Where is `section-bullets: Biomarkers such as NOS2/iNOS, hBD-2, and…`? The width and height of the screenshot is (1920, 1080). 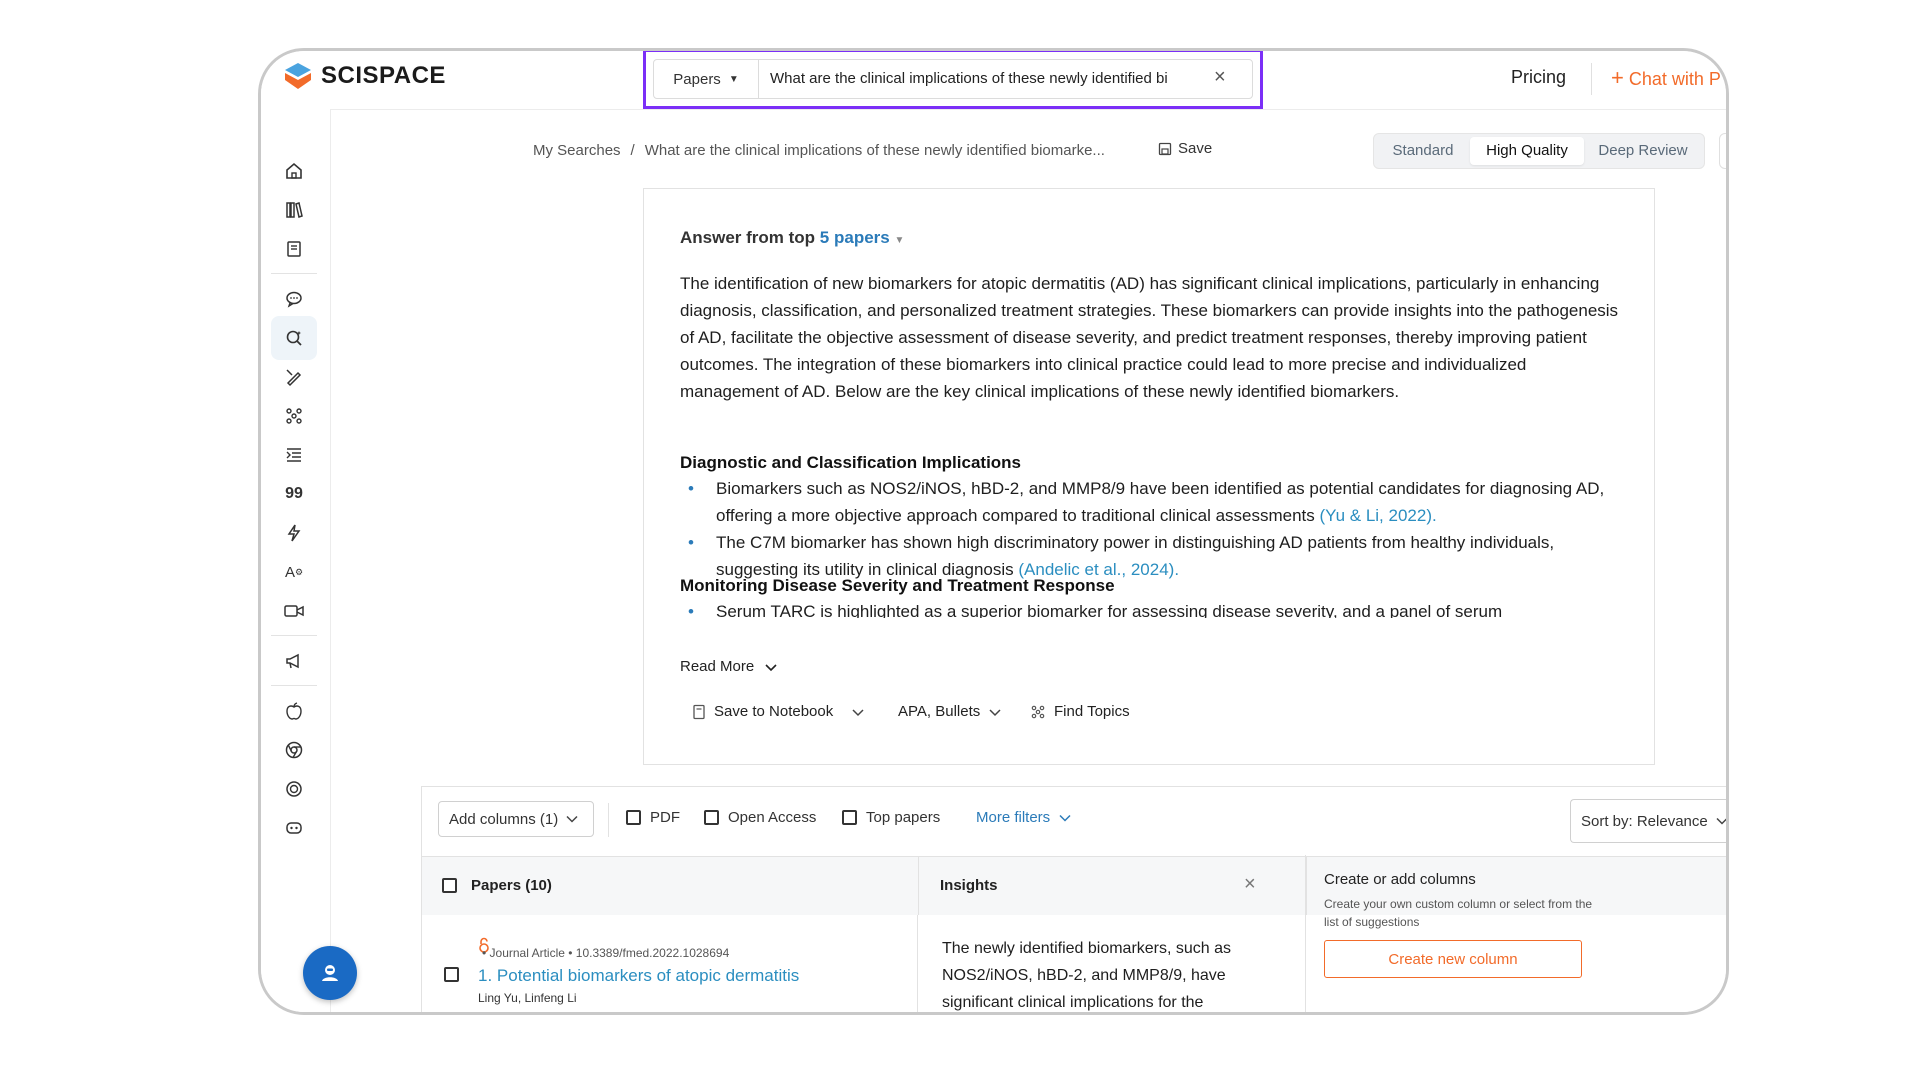
section-bullets: Biomarkers such as NOS2/iNOS, hBD-2, and… is located at coordinates (1150, 529).